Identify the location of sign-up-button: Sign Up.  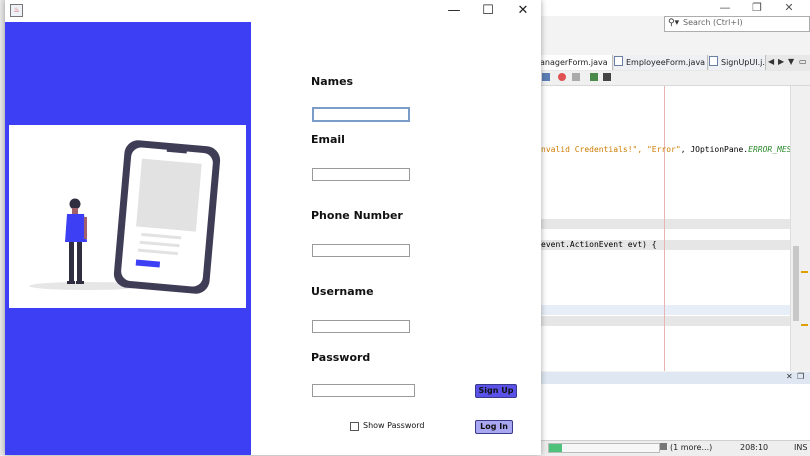
(496, 391).